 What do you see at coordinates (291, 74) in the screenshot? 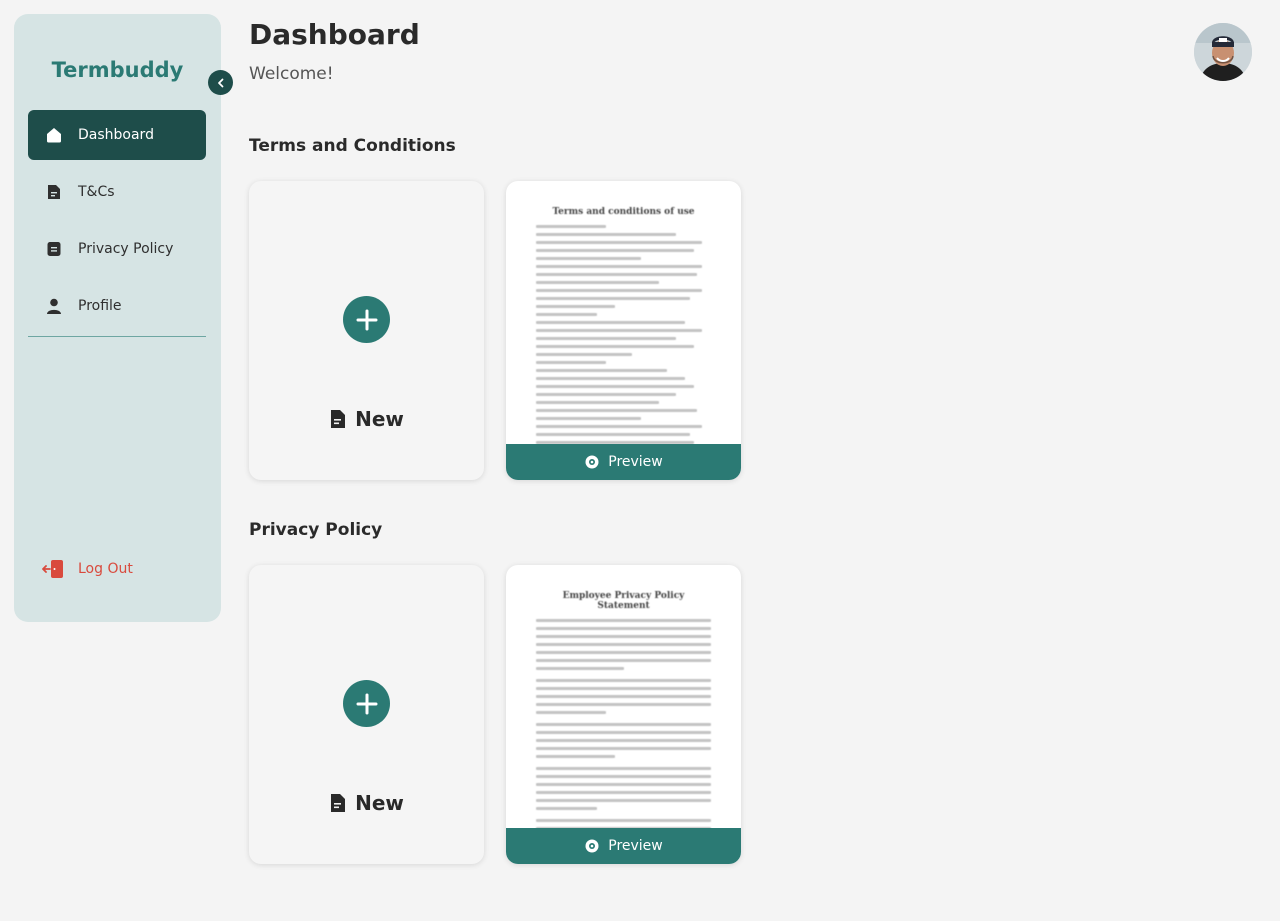
I see `welcome-text: Welcome!` at bounding box center [291, 74].